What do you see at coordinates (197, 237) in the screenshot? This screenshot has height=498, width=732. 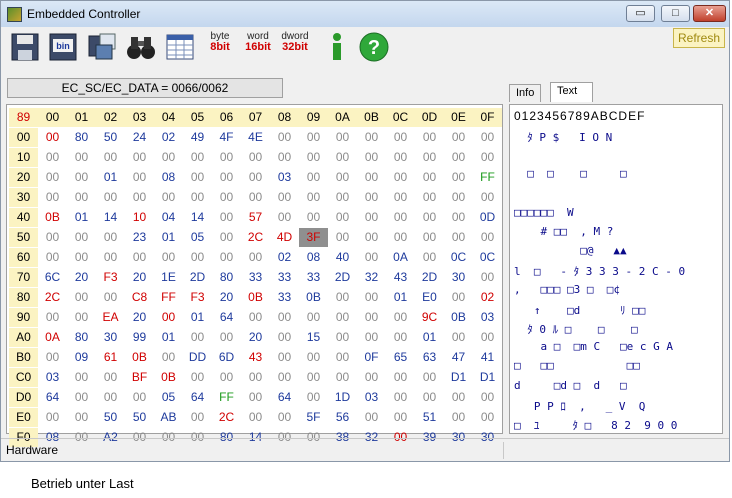 I see `hex-cell: 05` at bounding box center [197, 237].